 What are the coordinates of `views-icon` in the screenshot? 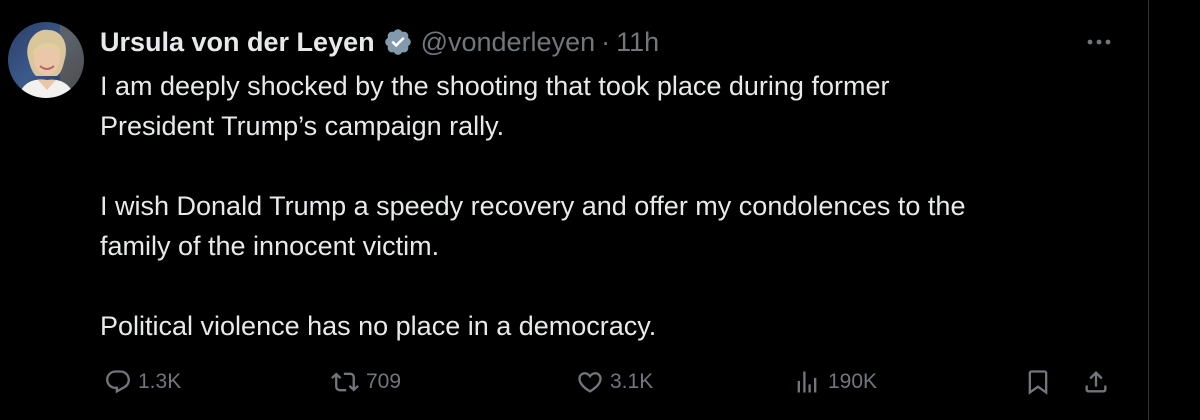 It's located at (807, 382).